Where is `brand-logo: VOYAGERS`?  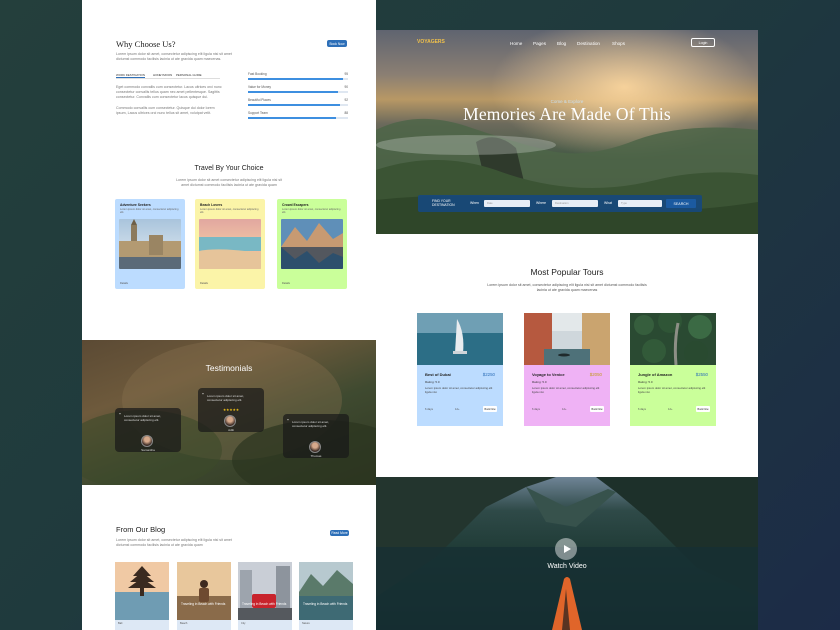 brand-logo: VOYAGERS is located at coordinates (431, 42).